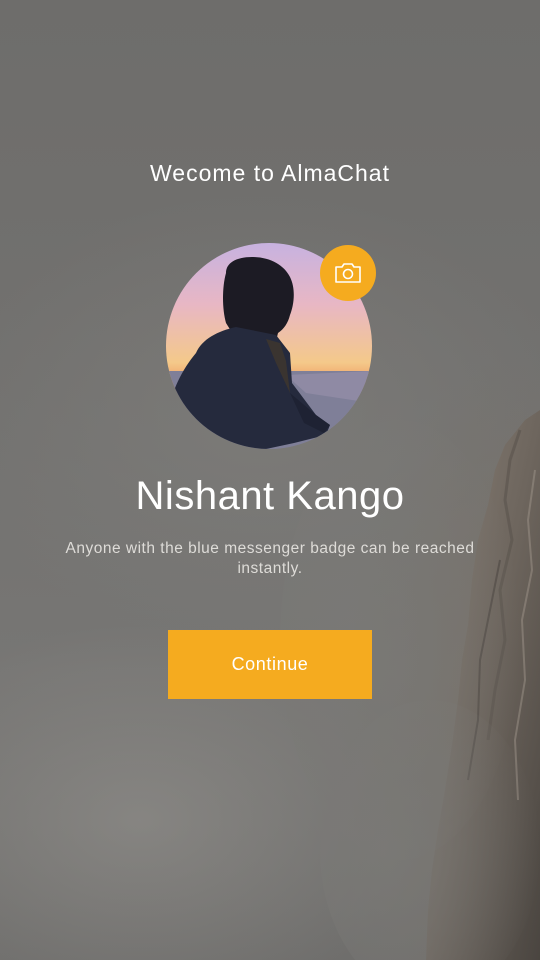 This screenshot has height=960, width=540. What do you see at coordinates (270, 496) in the screenshot?
I see `profile-name: Nishant Kango` at bounding box center [270, 496].